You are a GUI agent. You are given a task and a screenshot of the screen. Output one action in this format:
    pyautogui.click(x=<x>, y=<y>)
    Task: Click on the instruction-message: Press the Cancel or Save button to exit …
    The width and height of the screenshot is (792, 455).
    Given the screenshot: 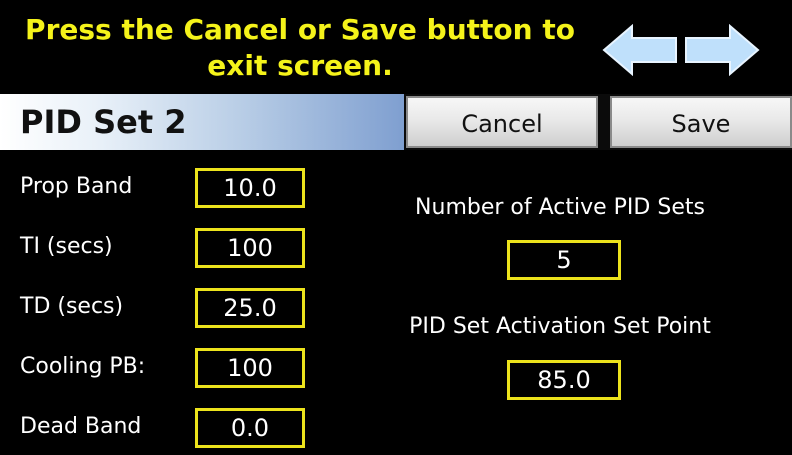 What is the action you would take?
    pyautogui.click(x=300, y=48)
    